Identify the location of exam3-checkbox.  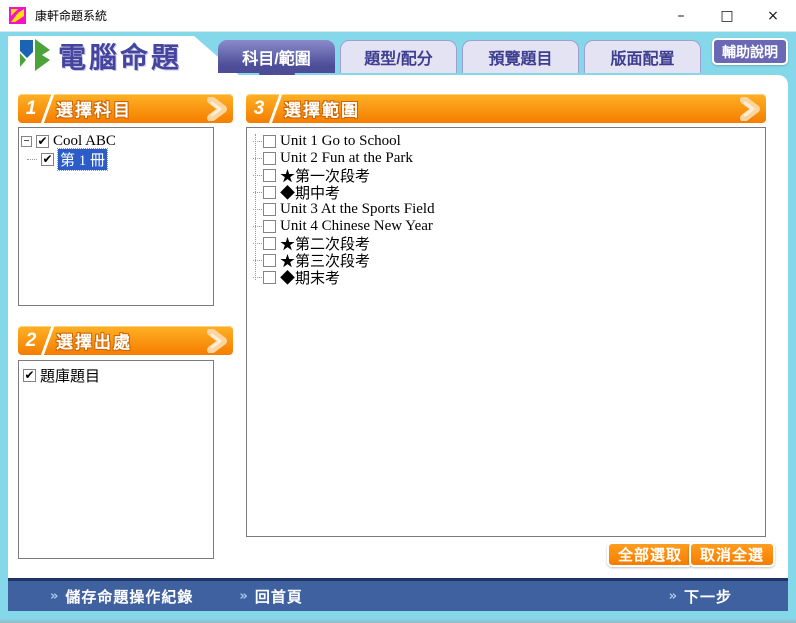
(269, 260).